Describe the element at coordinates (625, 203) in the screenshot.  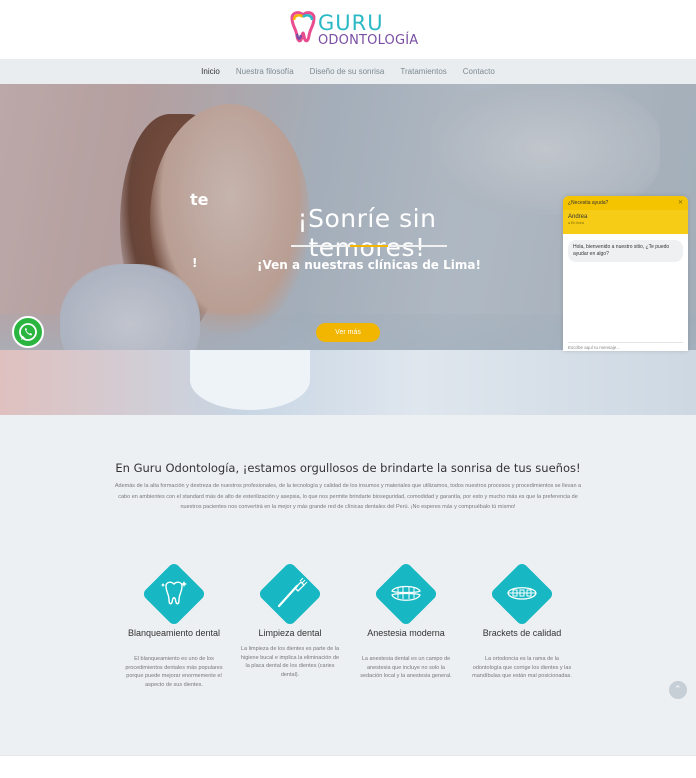
I see `chat-header: ¿Necesita ayuda? ✕` at that location.